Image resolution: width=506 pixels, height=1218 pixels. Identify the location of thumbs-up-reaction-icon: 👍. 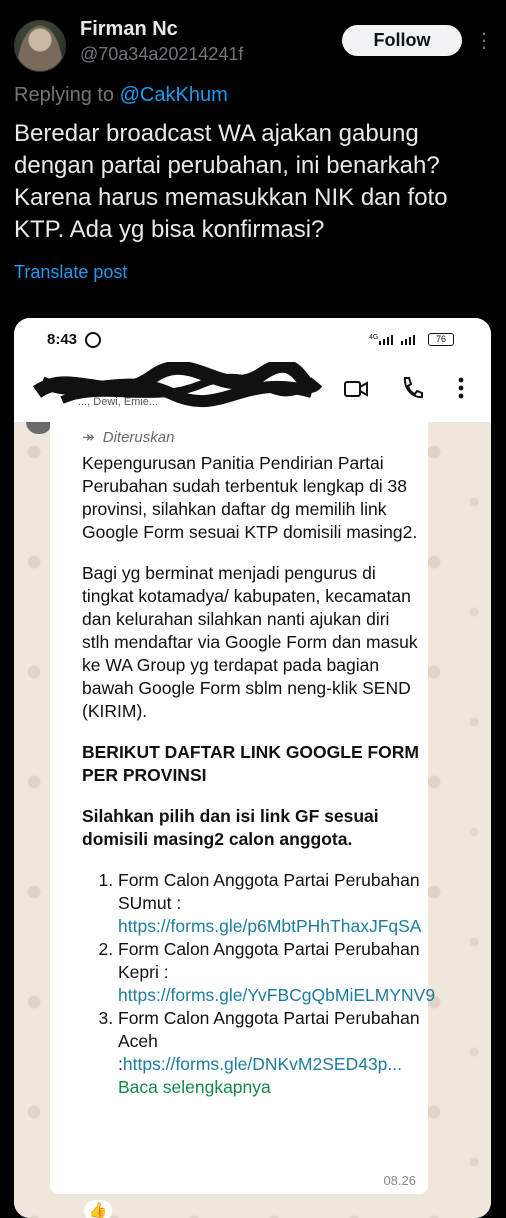
(98, 1209).